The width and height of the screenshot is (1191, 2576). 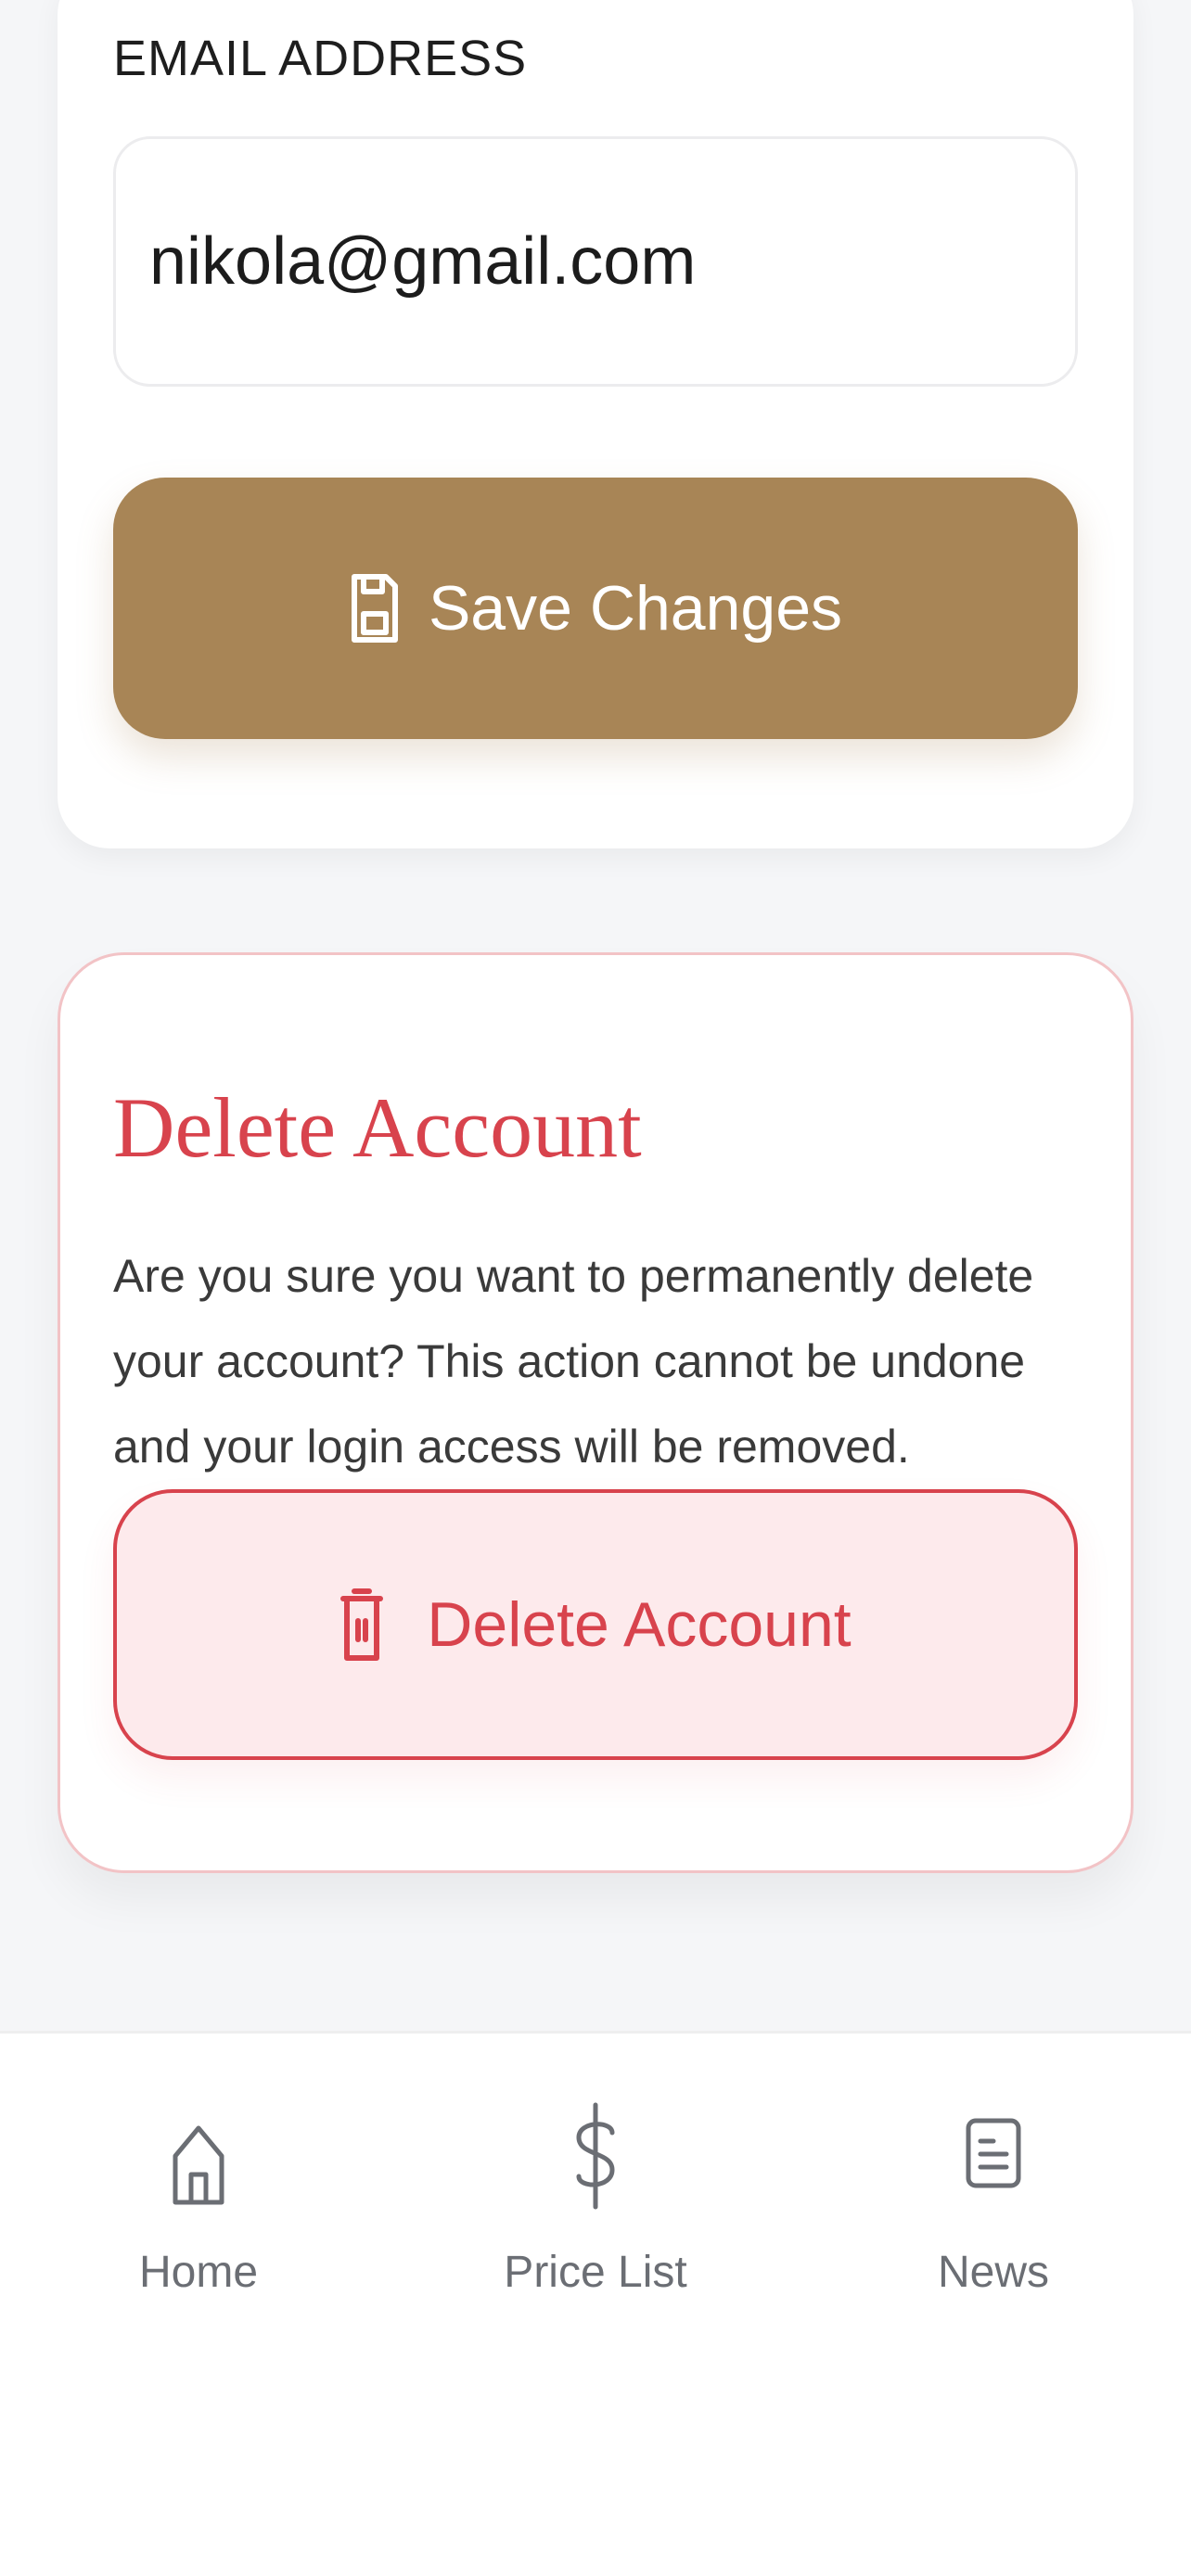 I want to click on delete-account-title: Delete Account, so click(x=377, y=1127).